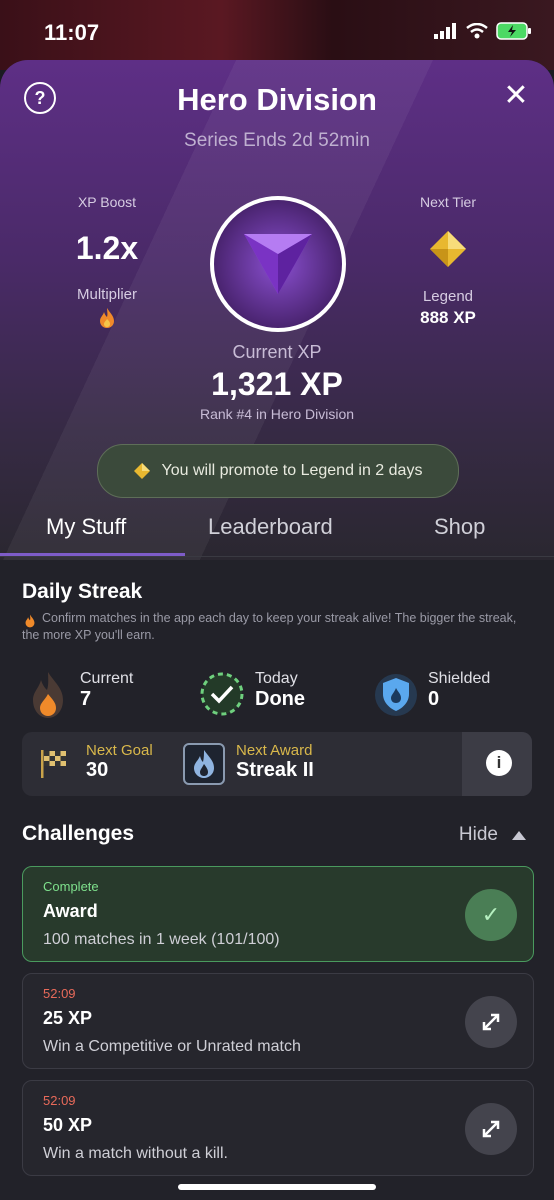 This screenshot has width=554, height=1200. I want to click on streak-shielded: Shielded 0, so click(459, 690).